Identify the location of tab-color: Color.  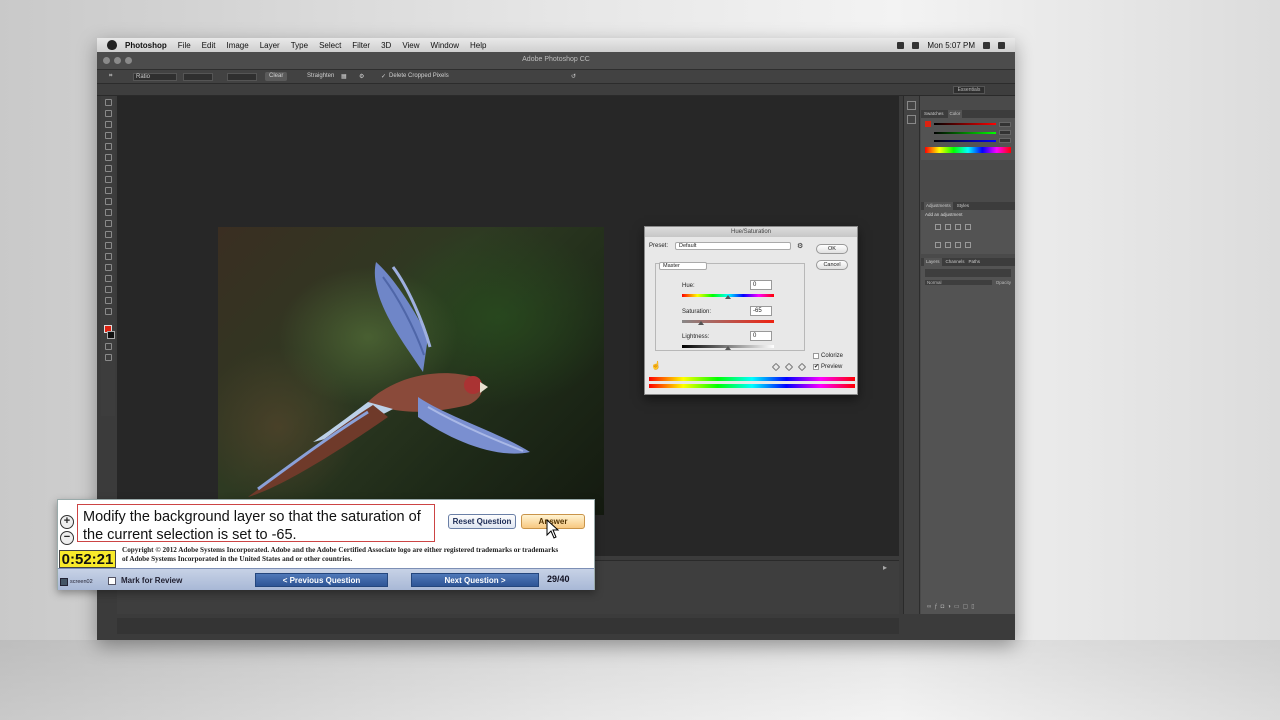
(955, 114).